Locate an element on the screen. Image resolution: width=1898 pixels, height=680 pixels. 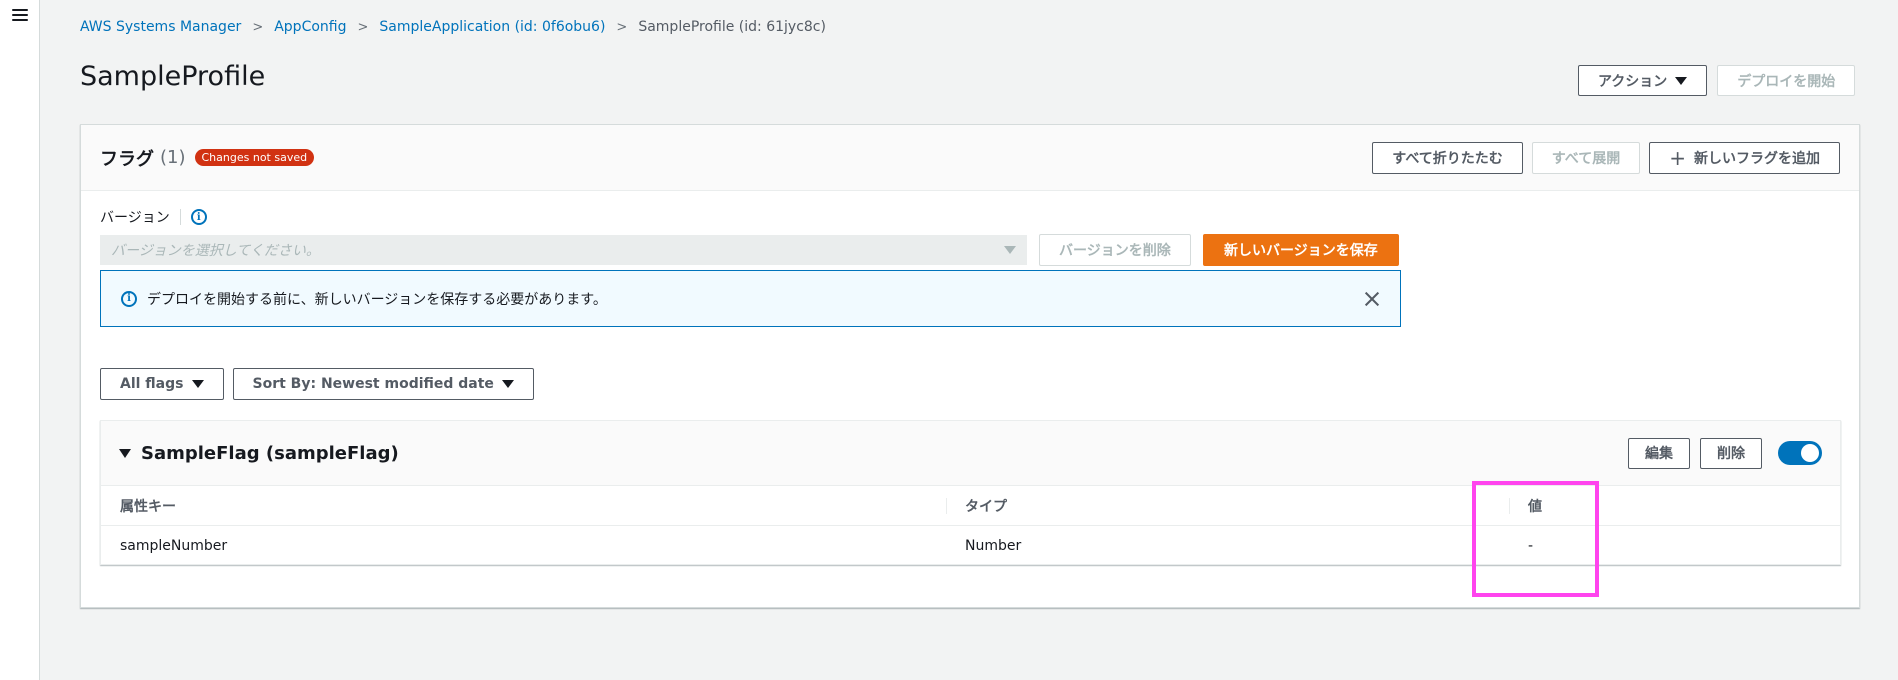
delete-flag-button: 削除 is located at coordinates (1731, 453).